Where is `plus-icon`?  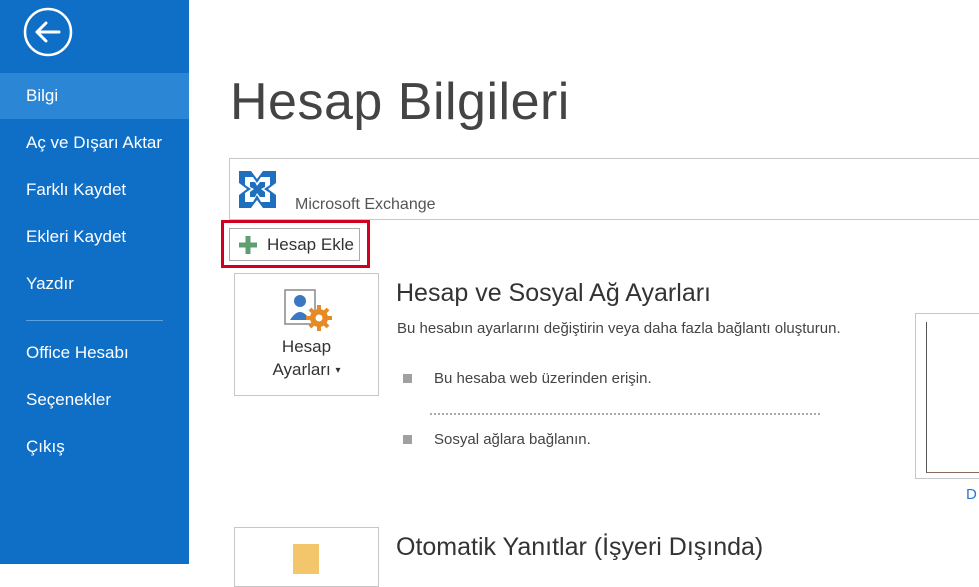
plus-icon is located at coordinates (248, 245).